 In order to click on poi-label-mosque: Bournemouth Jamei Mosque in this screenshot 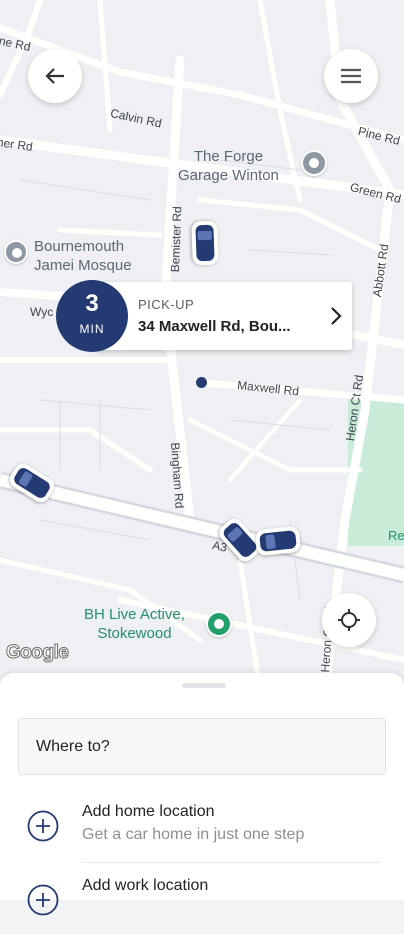, I will do `click(83, 256)`.